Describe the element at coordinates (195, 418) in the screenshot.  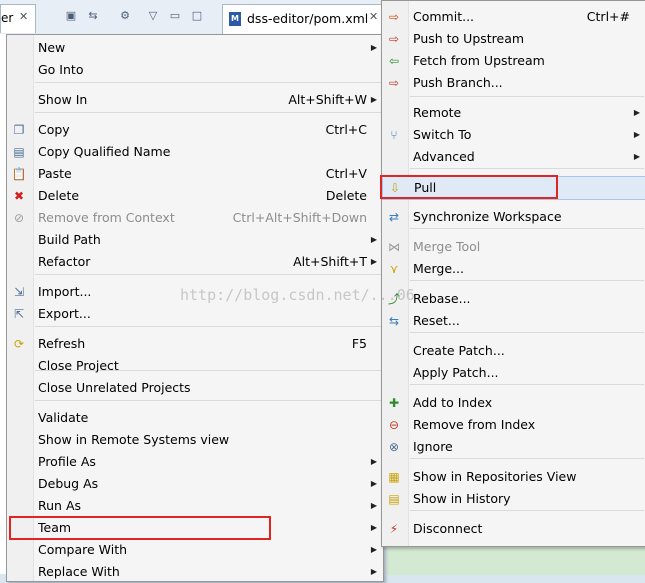
I see `menu-item-validate: Validate` at that location.